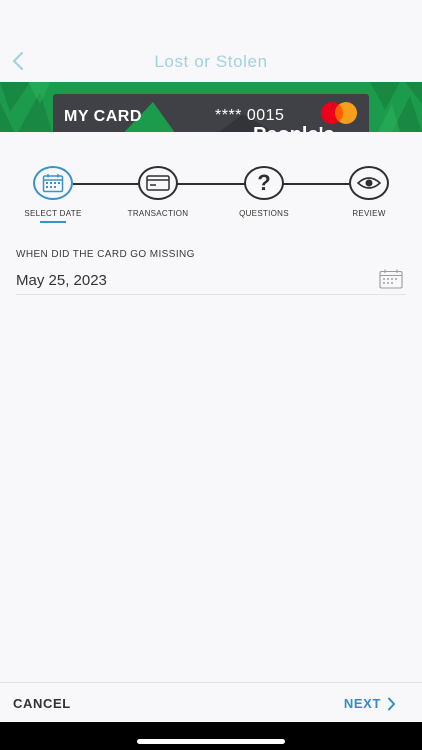  I want to click on credit-card-icon, so click(158, 183).